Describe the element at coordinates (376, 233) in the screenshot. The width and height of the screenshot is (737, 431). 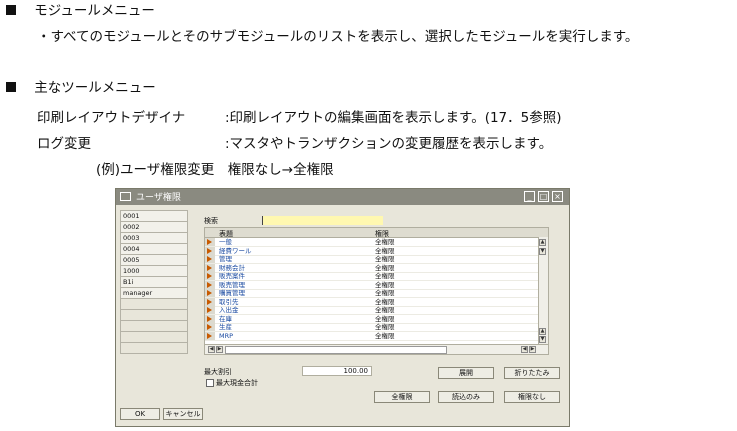
I see `grid-header: 表題 権限` at that location.